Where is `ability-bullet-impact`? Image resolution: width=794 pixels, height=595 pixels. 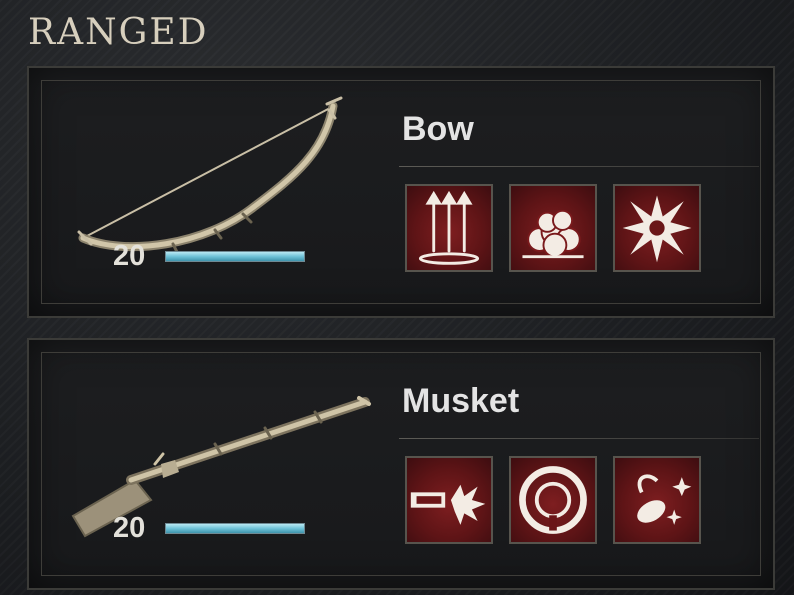 ability-bullet-impact is located at coordinates (449, 500).